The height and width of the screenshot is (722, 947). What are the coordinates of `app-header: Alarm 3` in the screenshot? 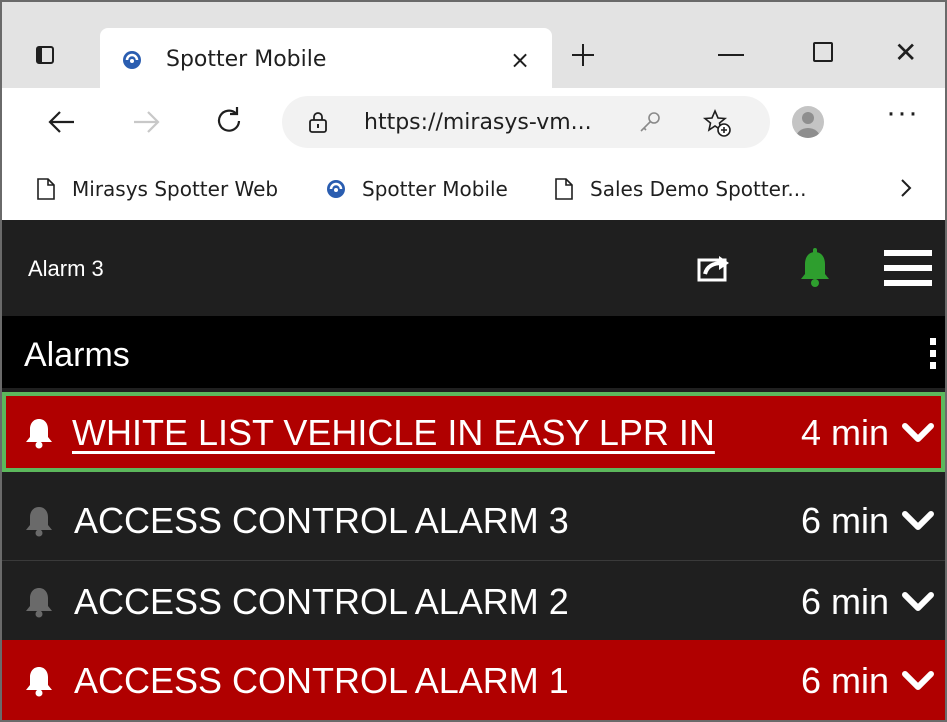 It's located at (473, 268).